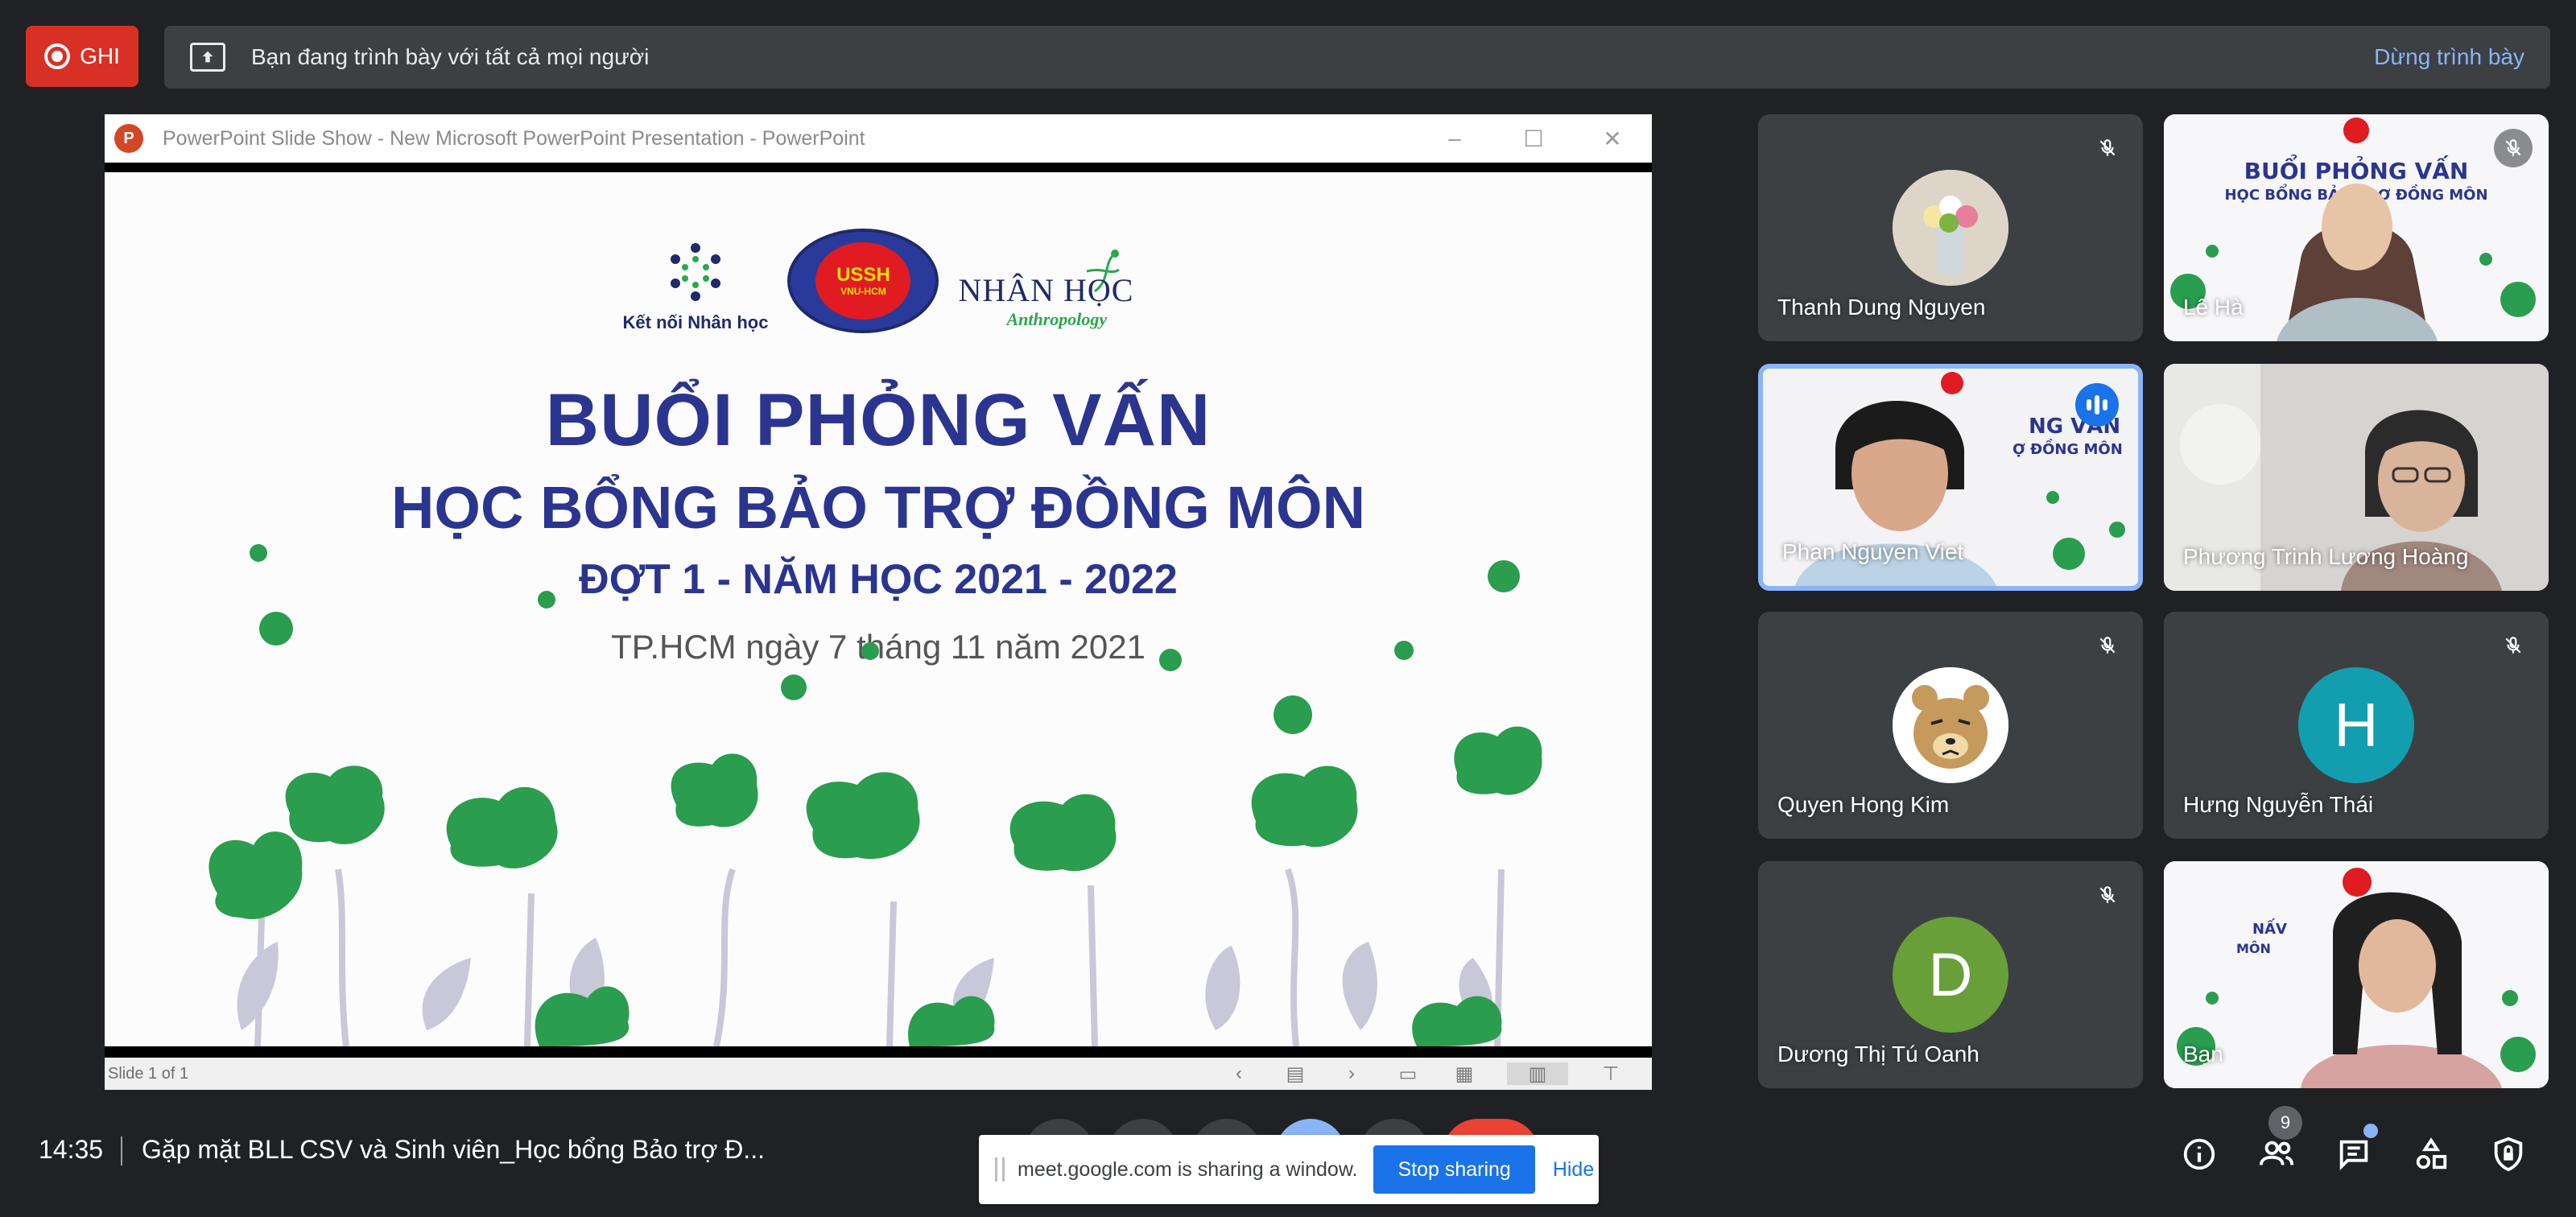  Describe the element at coordinates (1881, 307) in the screenshot. I see `participant-name: Thanh Dung Nguyen` at that location.